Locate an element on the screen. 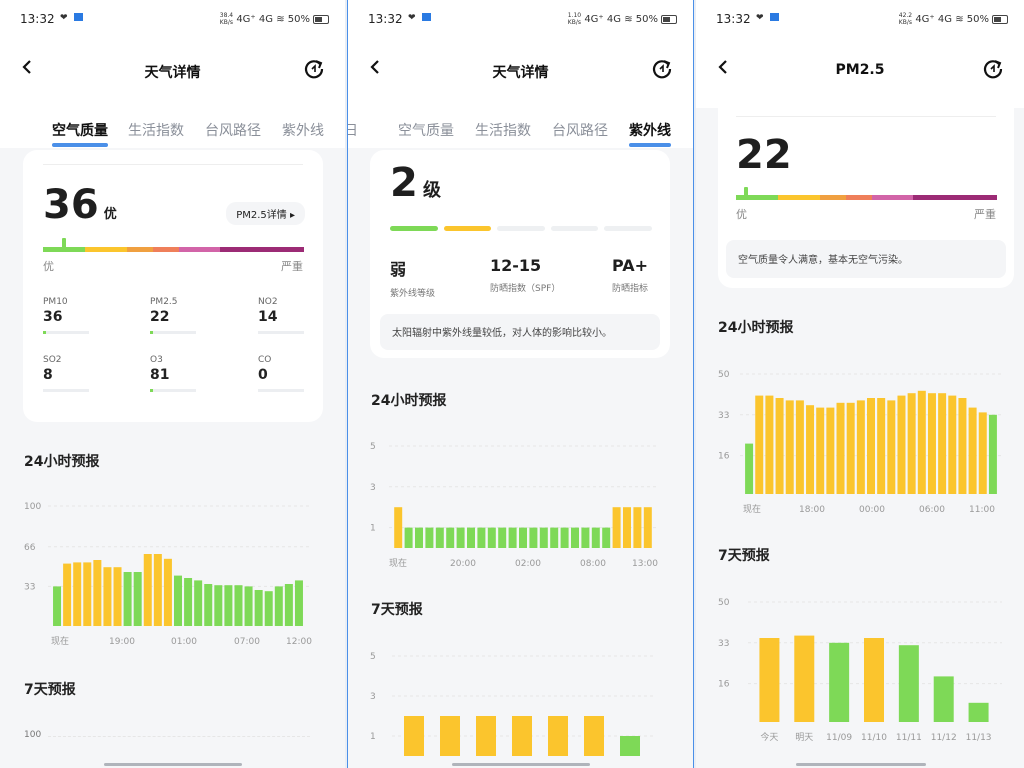  pm25-detail-button: PM2.5详情 ▸ is located at coordinates (265, 213).